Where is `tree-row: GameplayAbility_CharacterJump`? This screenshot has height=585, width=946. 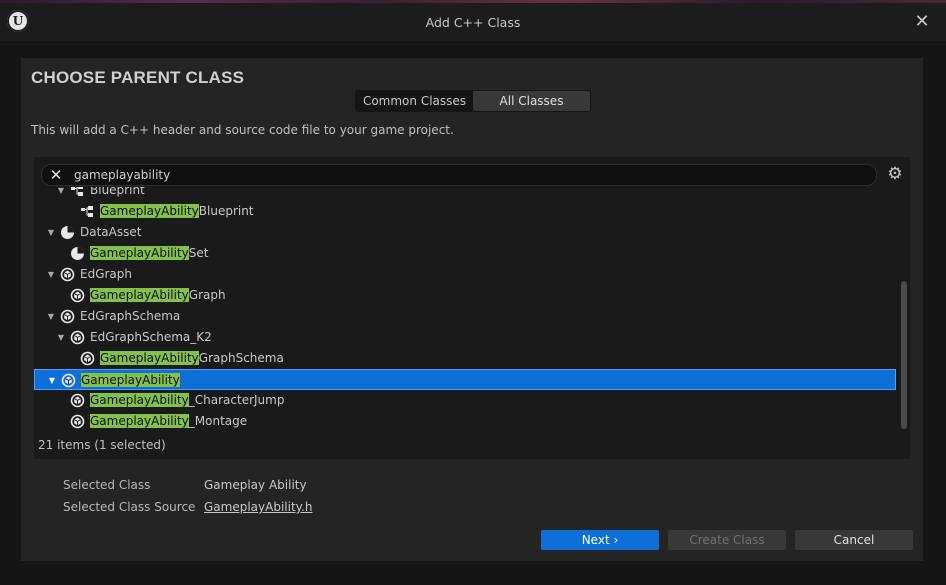 tree-row: GameplayAbility_CharacterJump is located at coordinates (465, 400).